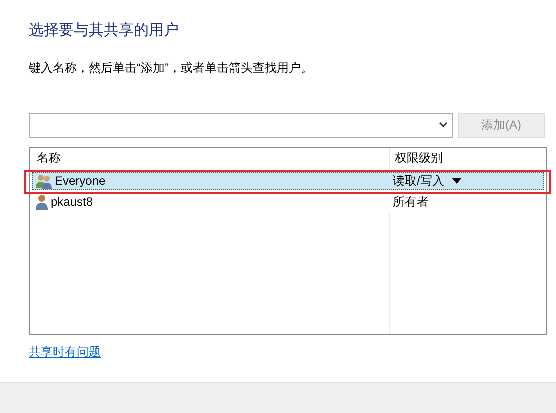  What do you see at coordinates (171, 68) in the screenshot?
I see `instruction-text: 键入名称，然后单击“添加”，或者单击箭头查找用户。` at bounding box center [171, 68].